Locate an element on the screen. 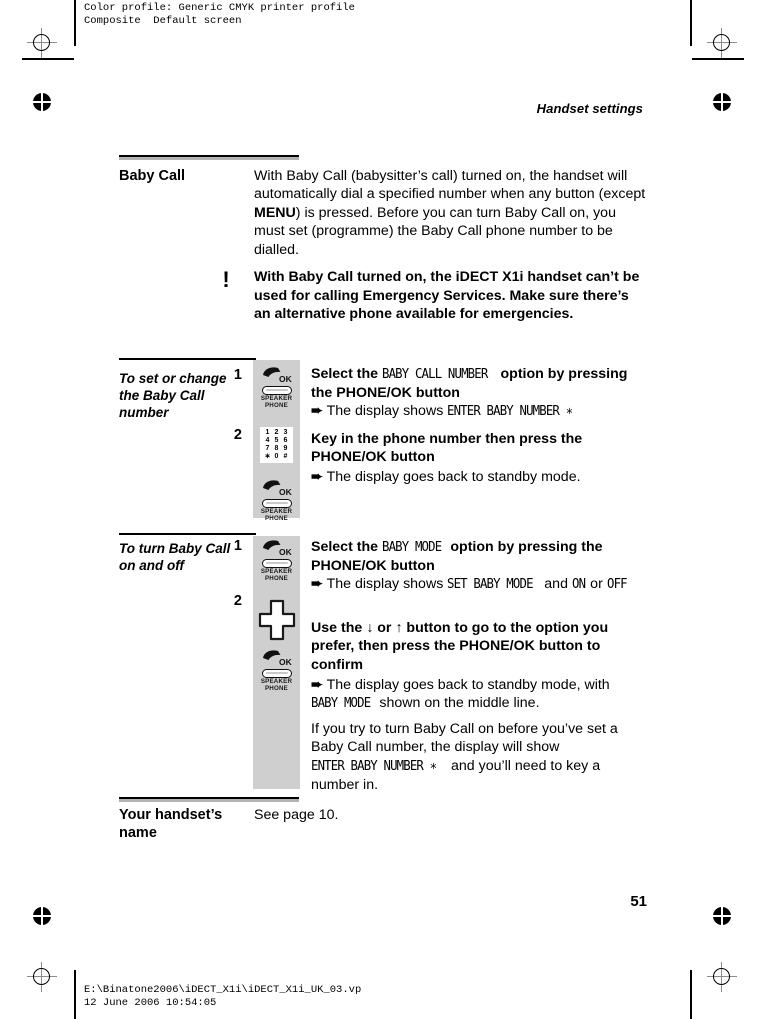  keypad-key: 6 is located at coordinates (285, 440).